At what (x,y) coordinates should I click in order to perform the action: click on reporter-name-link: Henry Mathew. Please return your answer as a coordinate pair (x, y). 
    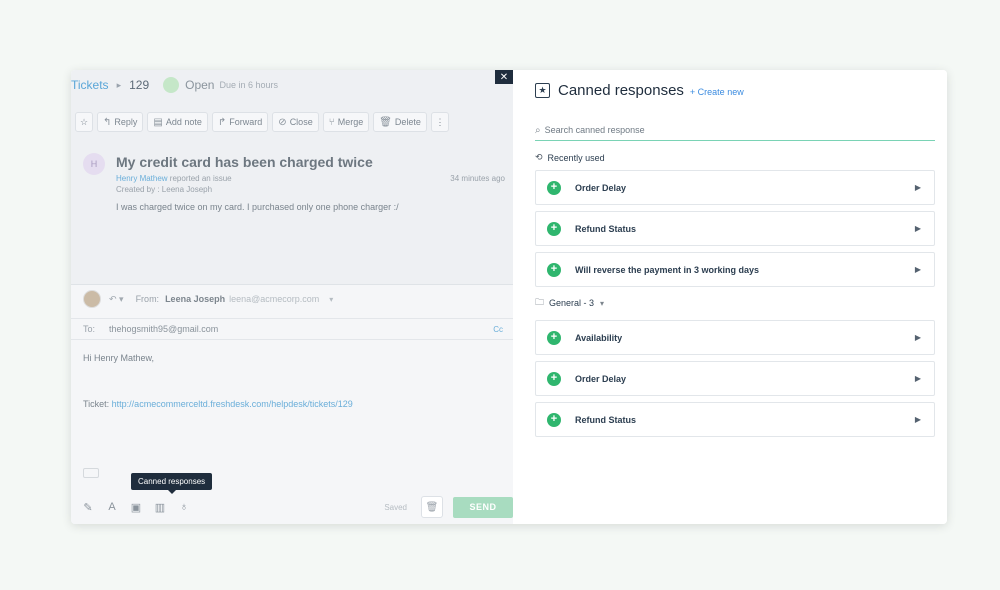
    Looking at the image, I should click on (142, 178).